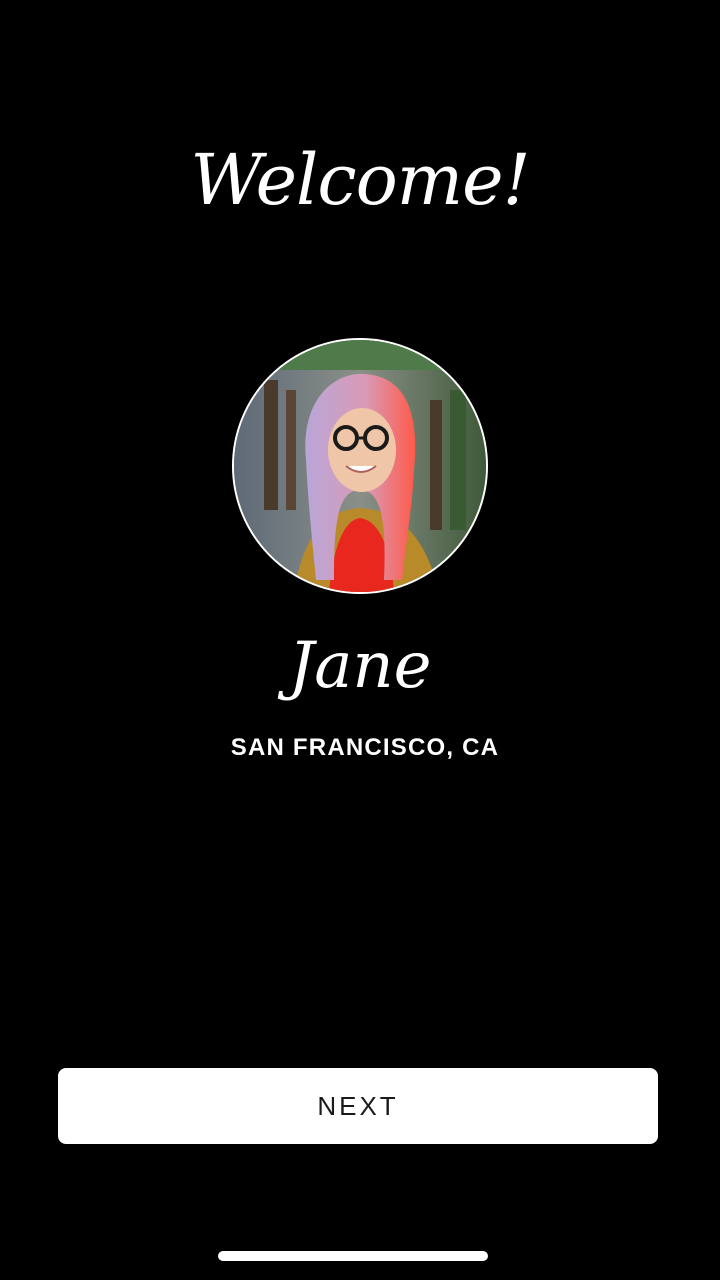 This screenshot has height=1280, width=720. What do you see at coordinates (360, 180) in the screenshot?
I see `welcome-title: Welcome!` at bounding box center [360, 180].